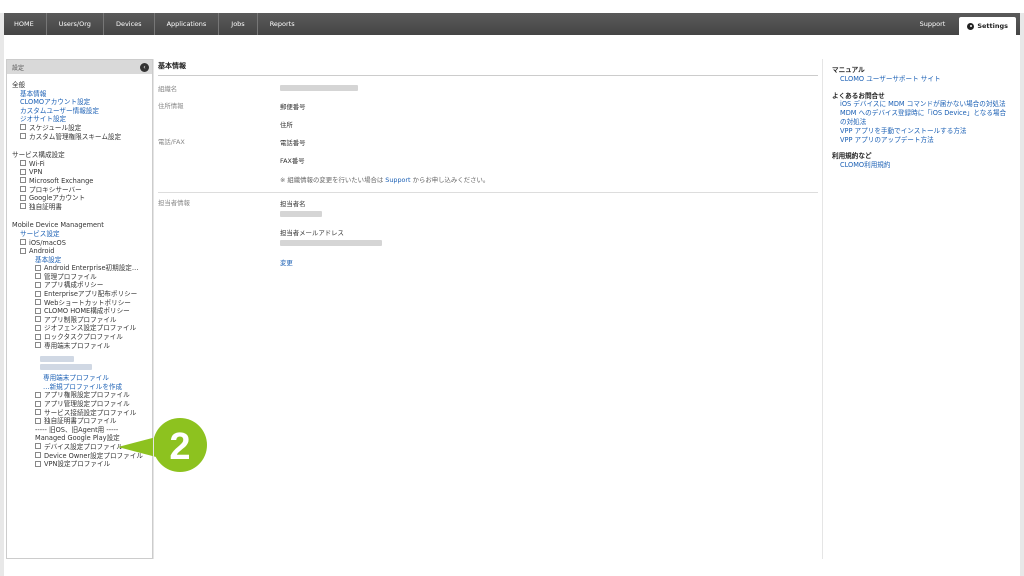 The height and width of the screenshot is (576, 1024). I want to click on sidebar-item-dedicated-device: 専用端末プロファイル, so click(77, 346).